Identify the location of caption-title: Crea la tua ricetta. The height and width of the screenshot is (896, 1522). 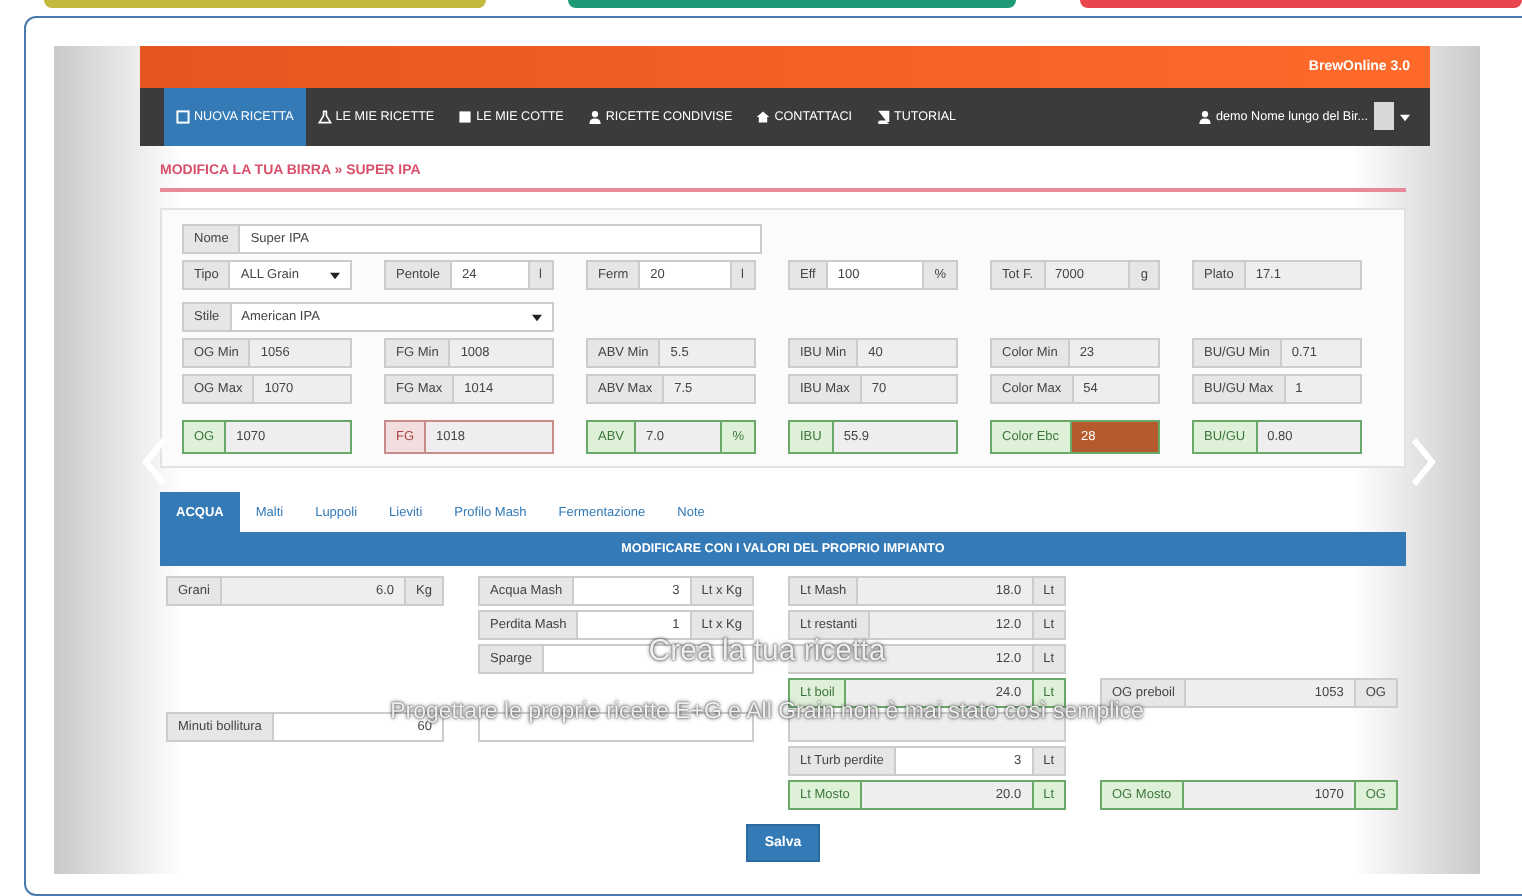
(767, 651).